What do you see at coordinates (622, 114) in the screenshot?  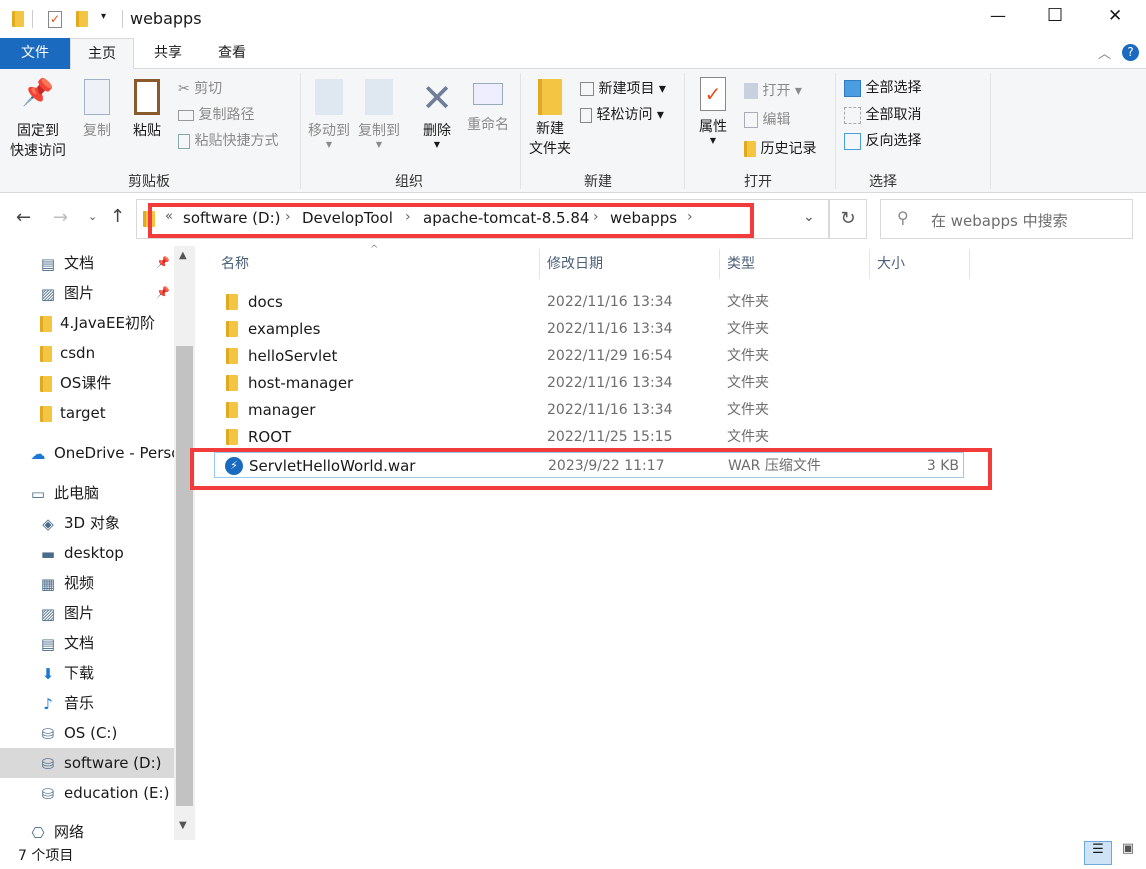 I see `easy-access-button: 轻松访问 ▾` at bounding box center [622, 114].